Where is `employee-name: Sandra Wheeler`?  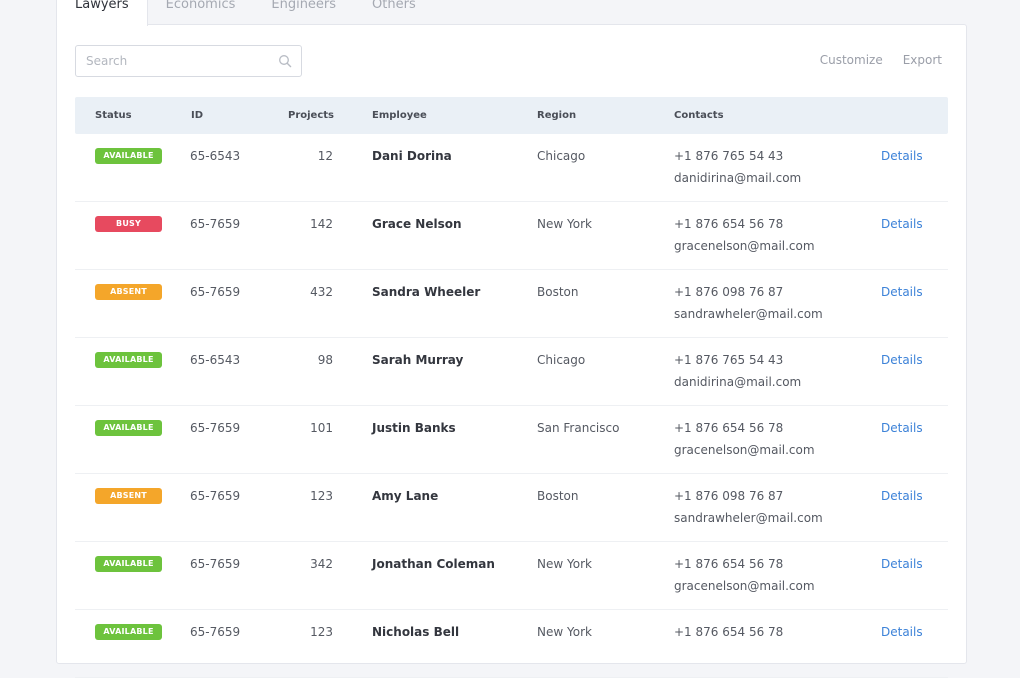 employee-name: Sandra Wheeler is located at coordinates (426, 292).